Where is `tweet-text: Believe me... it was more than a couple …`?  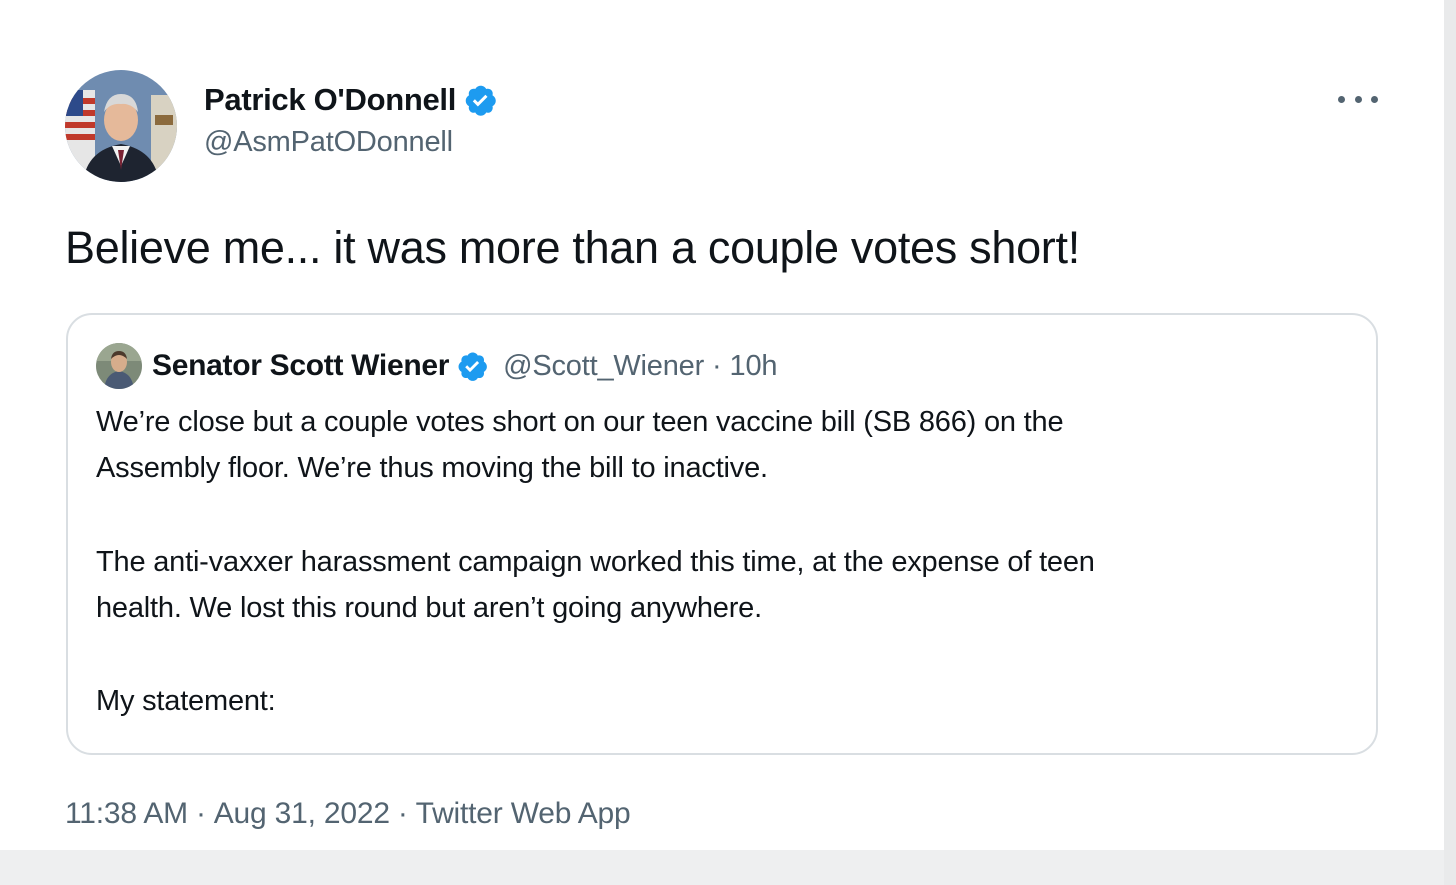 tweet-text: Believe me... it was more than a couple … is located at coordinates (572, 247).